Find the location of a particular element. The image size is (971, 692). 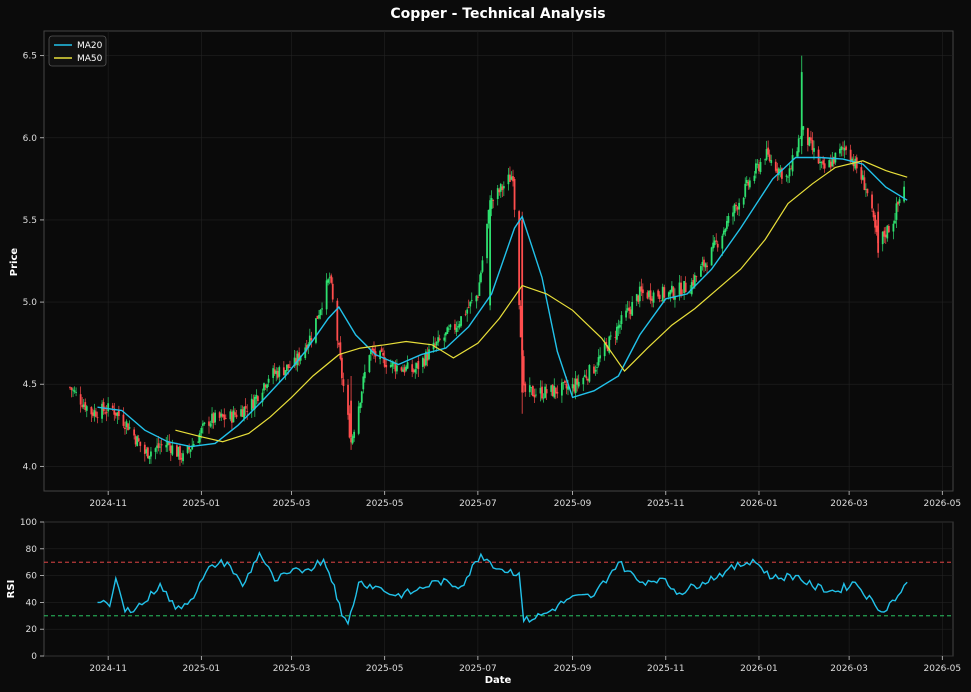

x-tick-label: 2026-05 is located at coordinates (943, 504).